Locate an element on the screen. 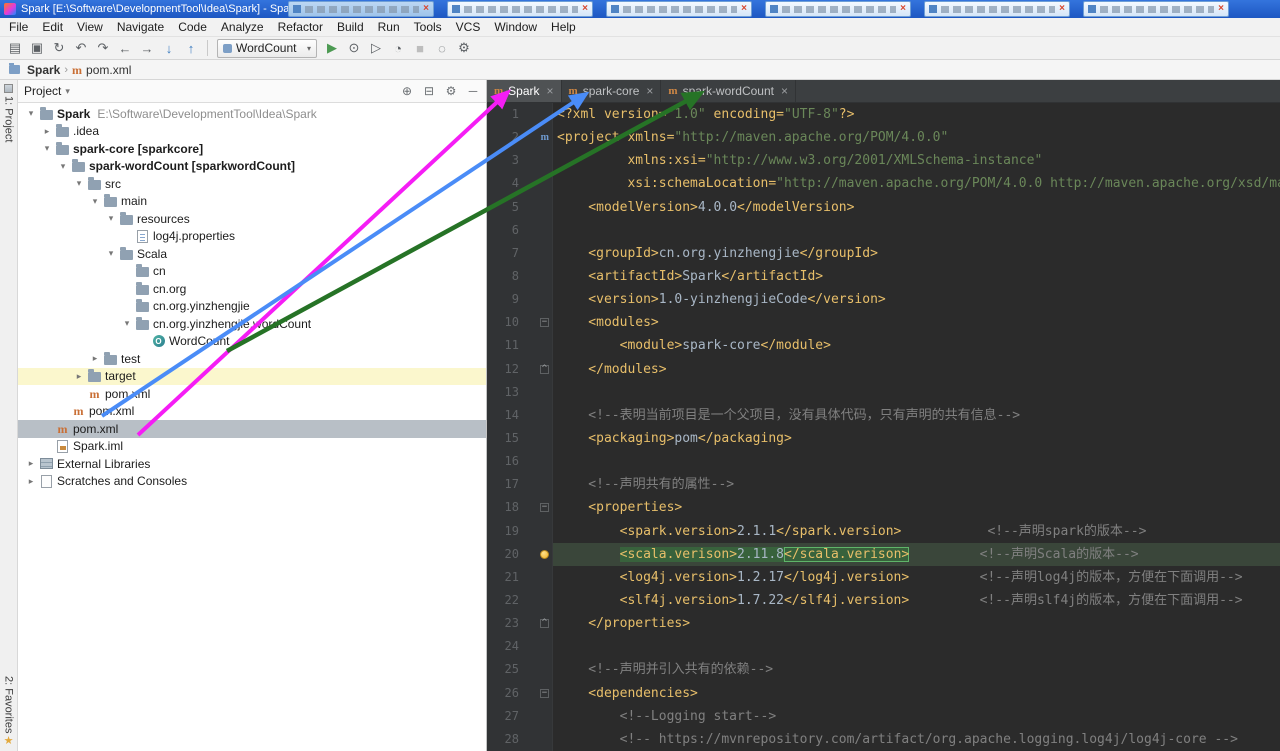 This screenshot has width=1280, height=751. collapse-all-icon: ⊟ is located at coordinates (429, 91).